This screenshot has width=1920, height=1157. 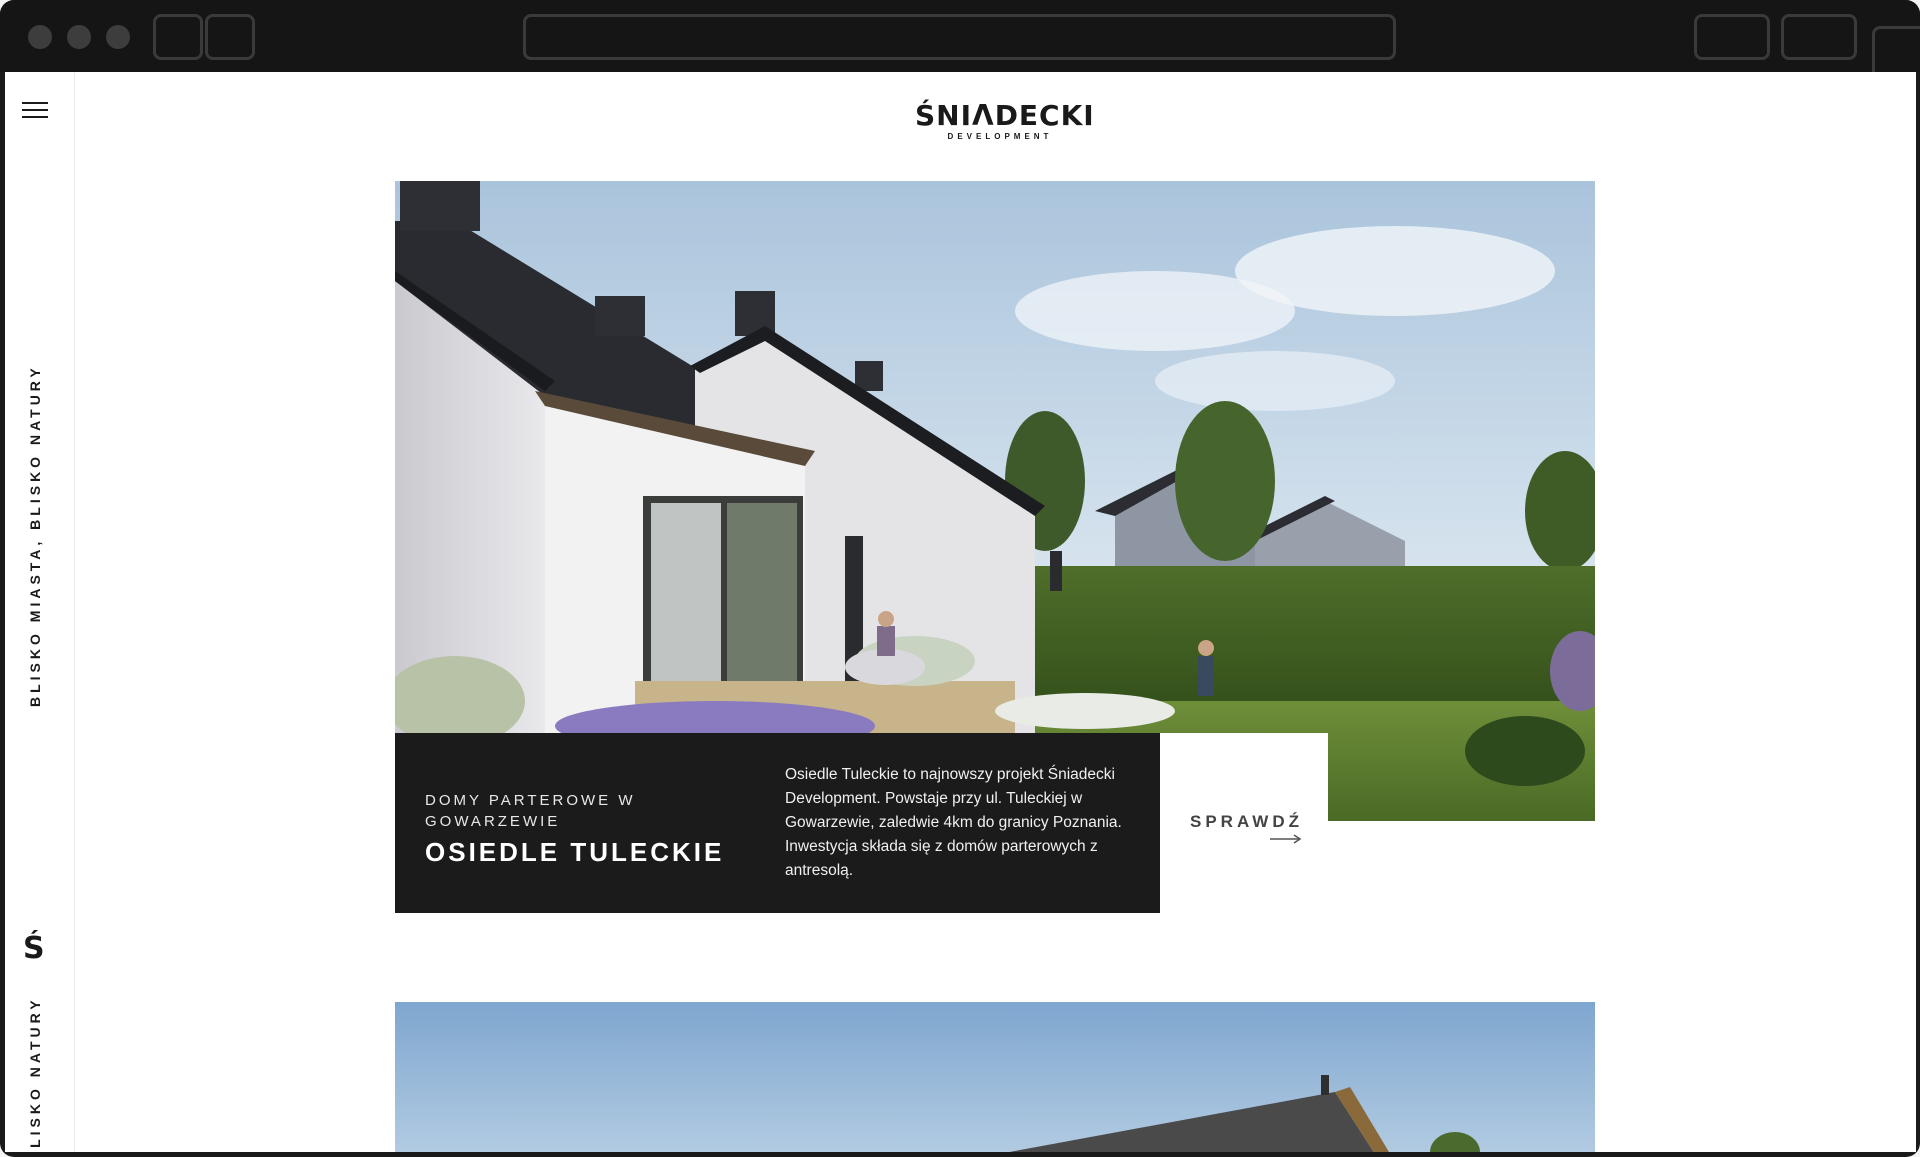 What do you see at coordinates (79, 37) in the screenshot?
I see `window-minimize-dot` at bounding box center [79, 37].